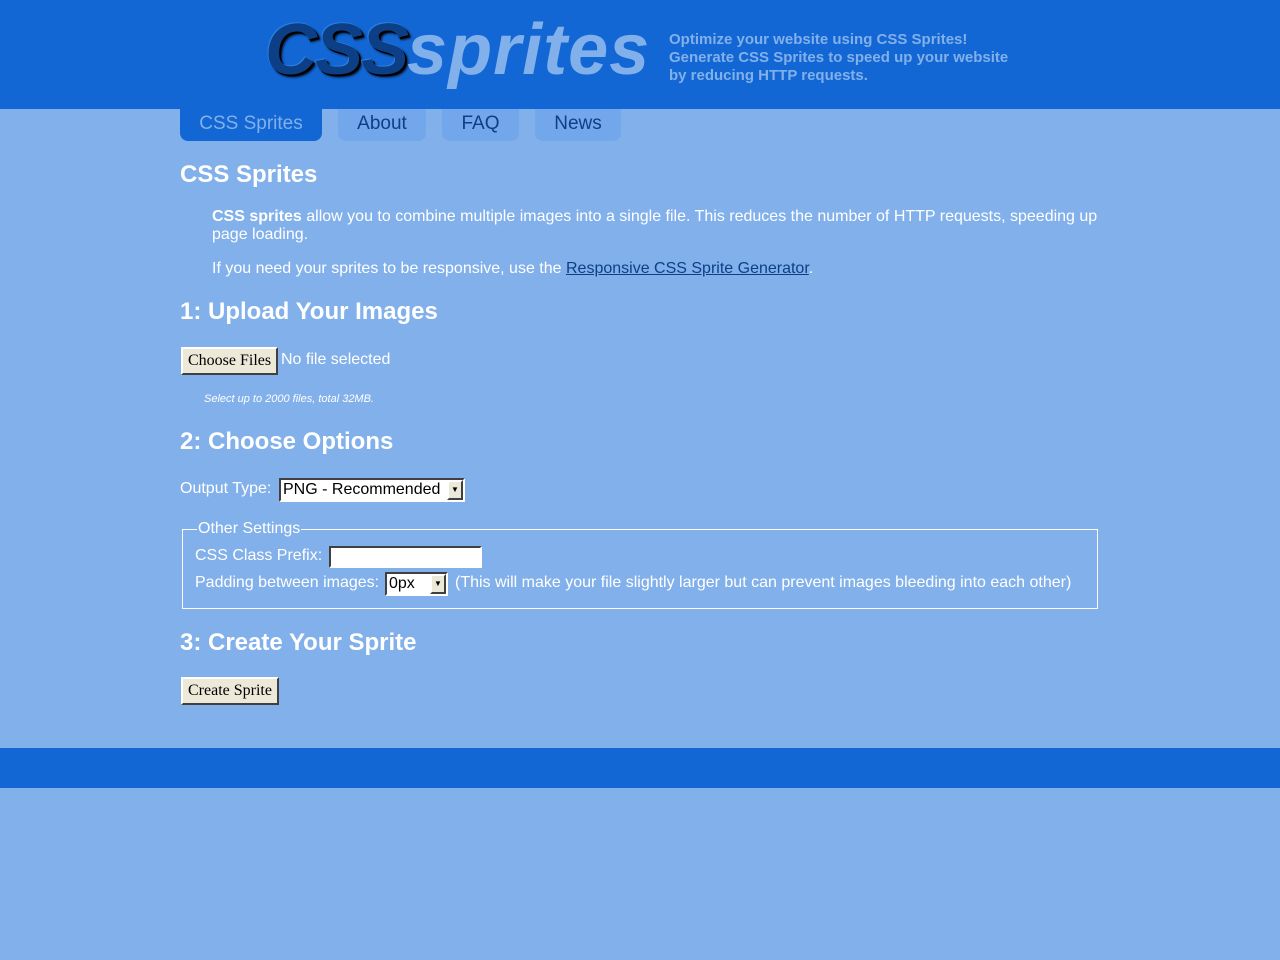 Image resolution: width=1280 pixels, height=960 pixels. What do you see at coordinates (578, 125) in the screenshot?
I see `tab-news: News` at bounding box center [578, 125].